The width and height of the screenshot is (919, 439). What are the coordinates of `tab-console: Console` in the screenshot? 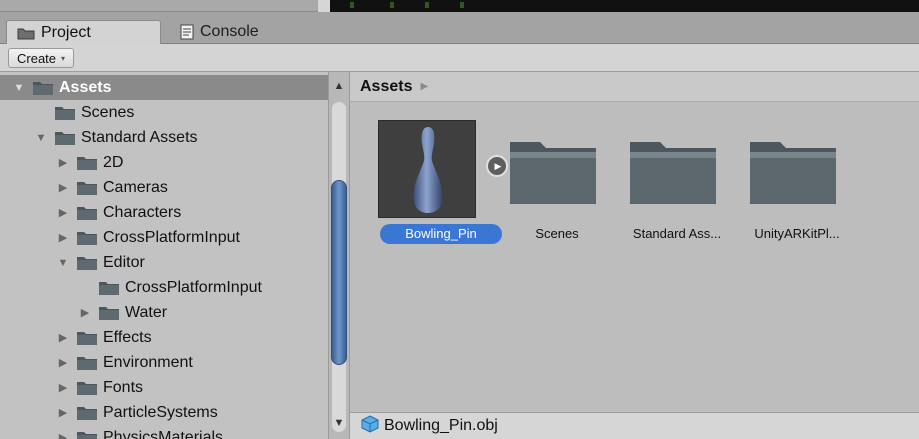 It's located at (235, 32).